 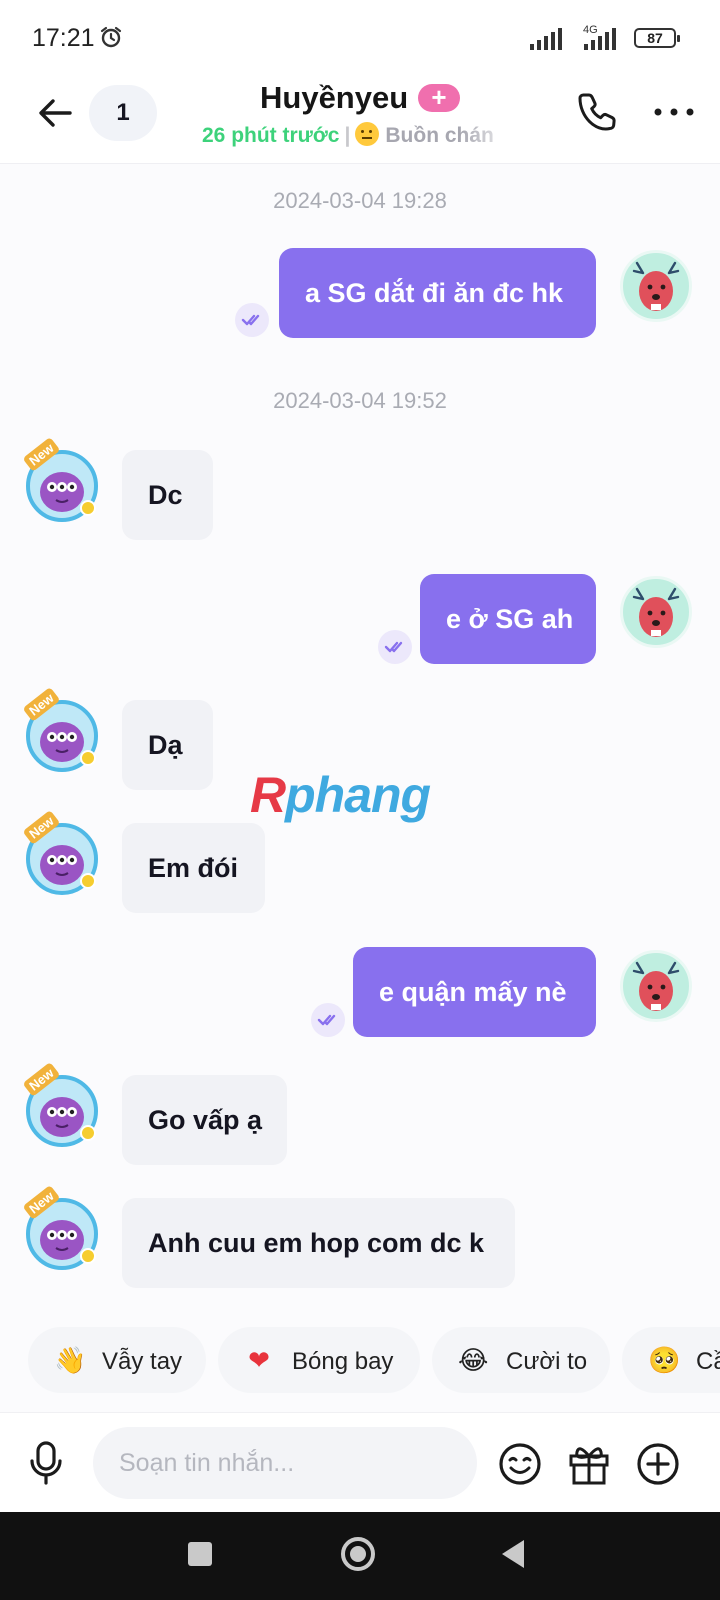 I want to click on reaction-chip-plead: 🥺Cầ, so click(x=671, y=1360).